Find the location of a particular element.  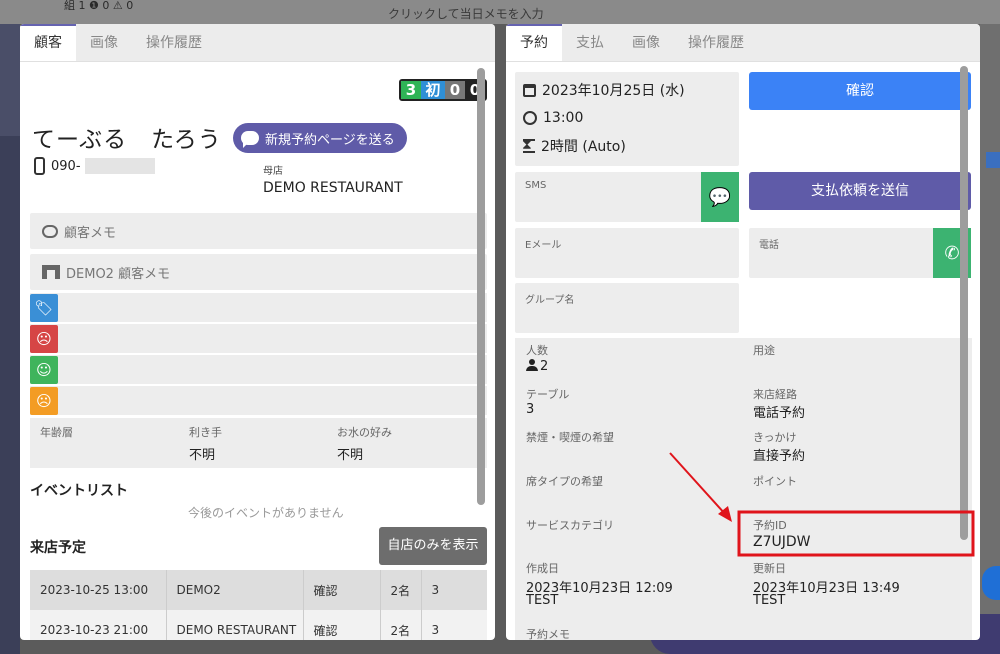

background-top-bar: 組 1 ❶ 0 ⚠ 0 クリックして当日メモを入力 is located at coordinates (500, 12).